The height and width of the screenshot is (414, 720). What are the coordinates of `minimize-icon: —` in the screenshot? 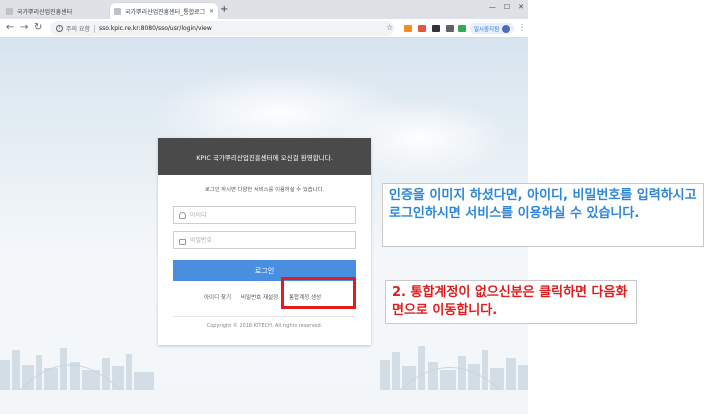 It's located at (492, 7).